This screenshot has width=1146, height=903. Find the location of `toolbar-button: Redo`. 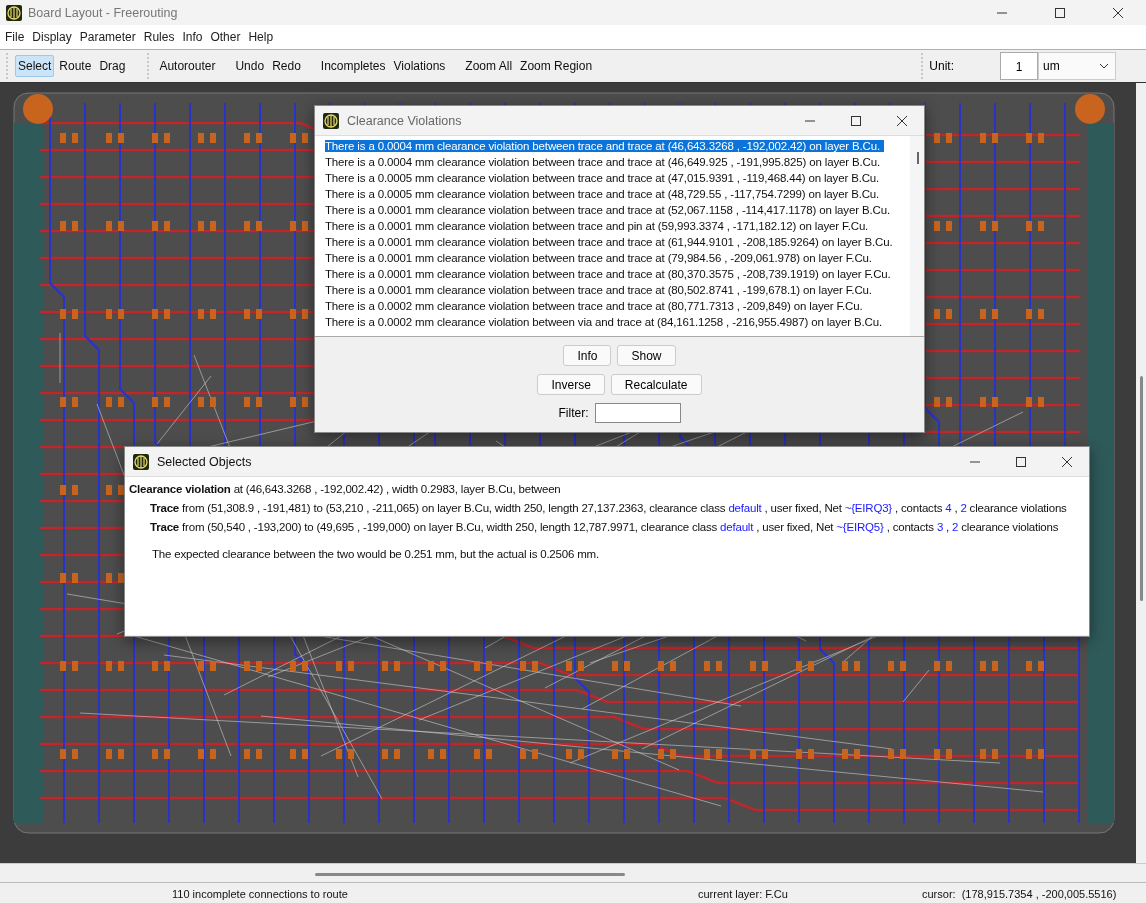

toolbar-button: Redo is located at coordinates (286, 66).